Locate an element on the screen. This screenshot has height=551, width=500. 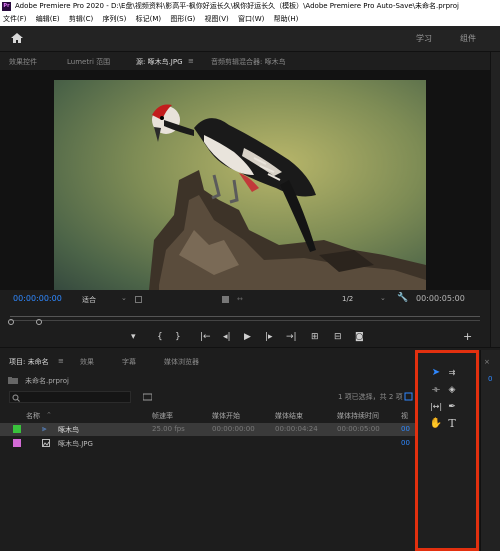
row-name: 啄木鸟.JPG is located at coordinates (75, 444).